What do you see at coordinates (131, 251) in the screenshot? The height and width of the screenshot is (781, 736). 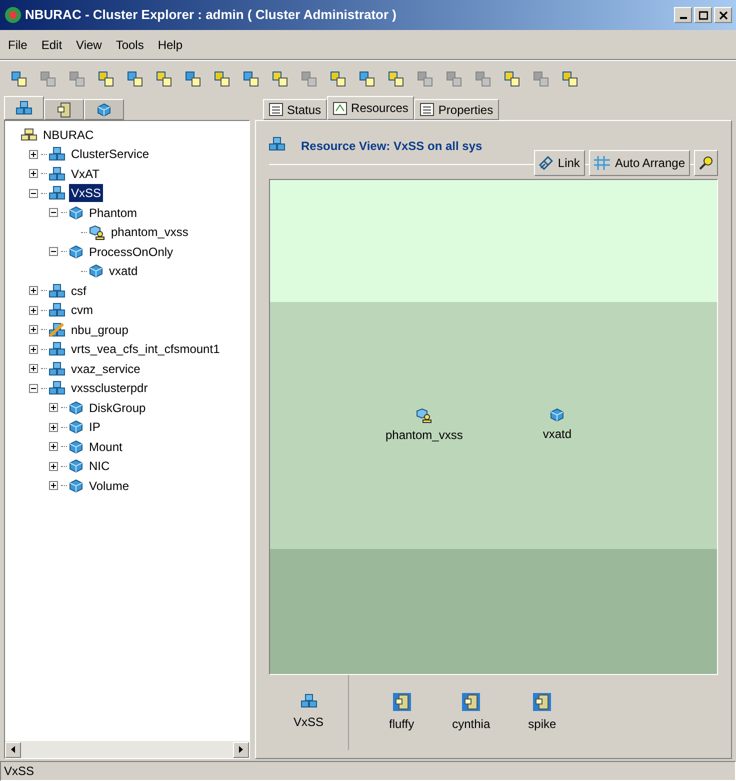 I see `tree-item: ProcessOnOnly` at bounding box center [131, 251].